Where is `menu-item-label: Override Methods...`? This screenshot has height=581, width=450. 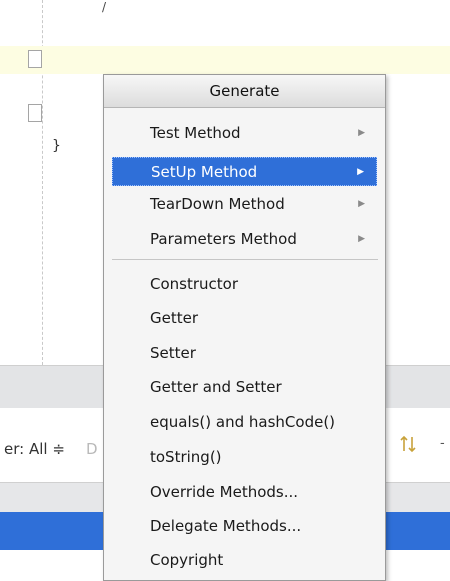
menu-item-label: Override Methods... is located at coordinates (224, 492).